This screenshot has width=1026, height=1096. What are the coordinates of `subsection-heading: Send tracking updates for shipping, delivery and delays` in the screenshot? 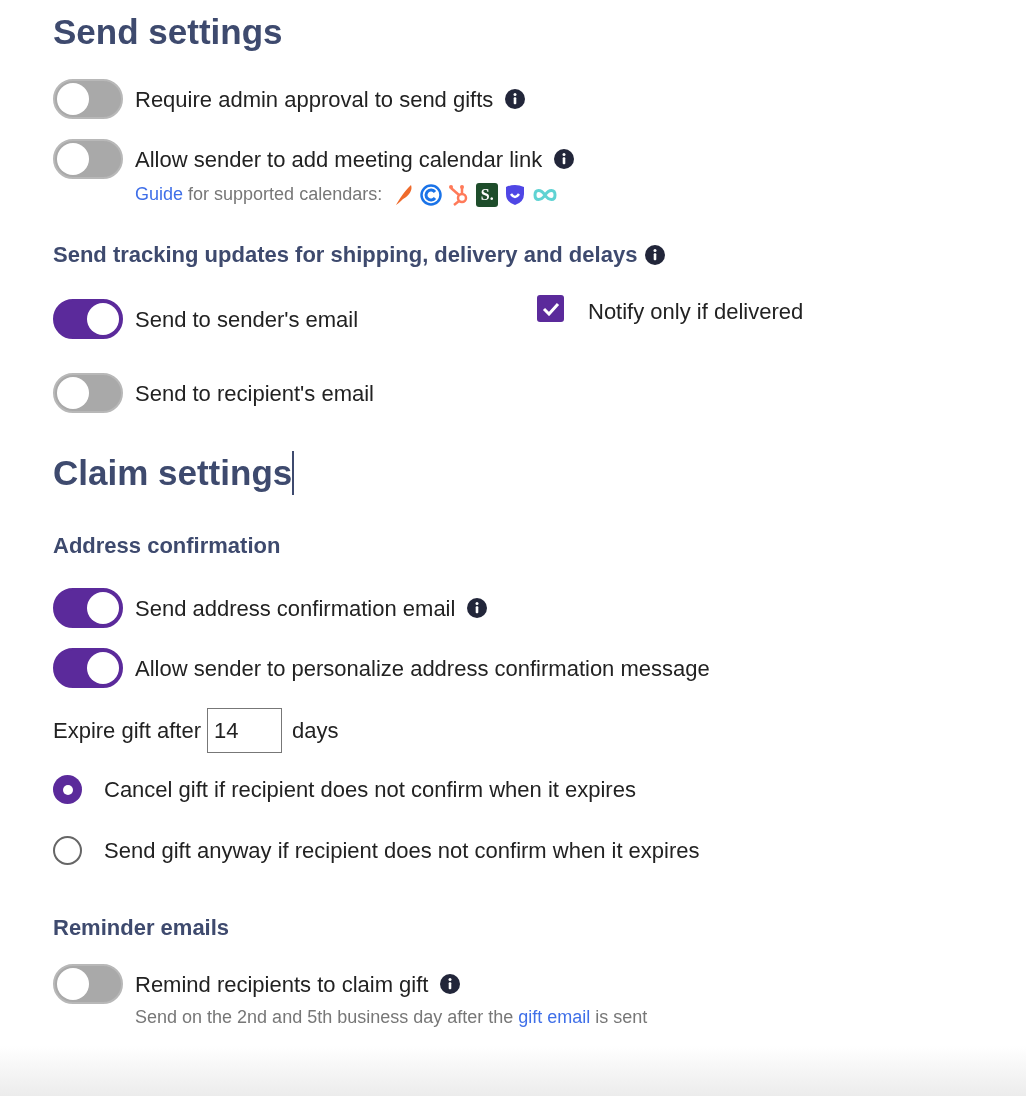 It's located at (345, 255).